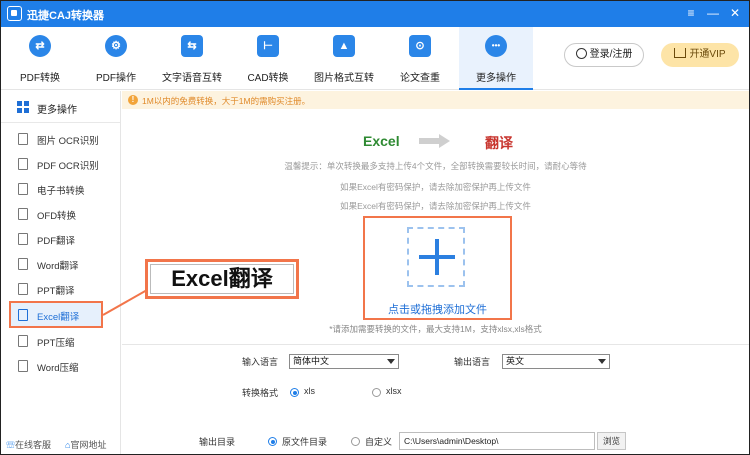 The image size is (750, 455). Describe the element at coordinates (344, 361) in the screenshot. I see `input-language-select: 简体中文` at that location.